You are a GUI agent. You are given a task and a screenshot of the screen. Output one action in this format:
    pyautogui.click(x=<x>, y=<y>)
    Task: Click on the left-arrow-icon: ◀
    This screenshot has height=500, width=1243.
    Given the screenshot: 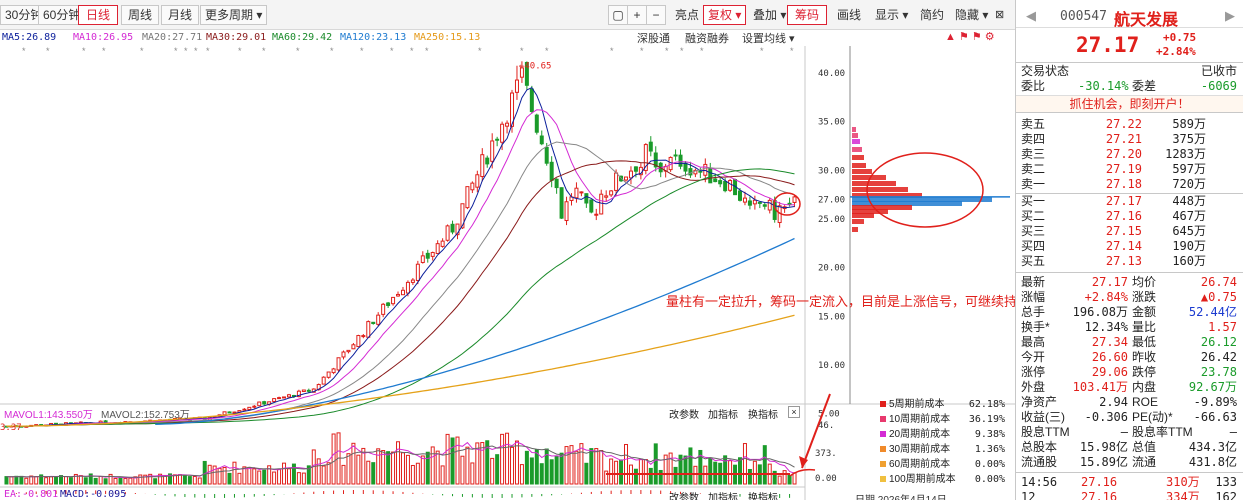 What is the action you would take?
    pyautogui.click(x=1031, y=16)
    